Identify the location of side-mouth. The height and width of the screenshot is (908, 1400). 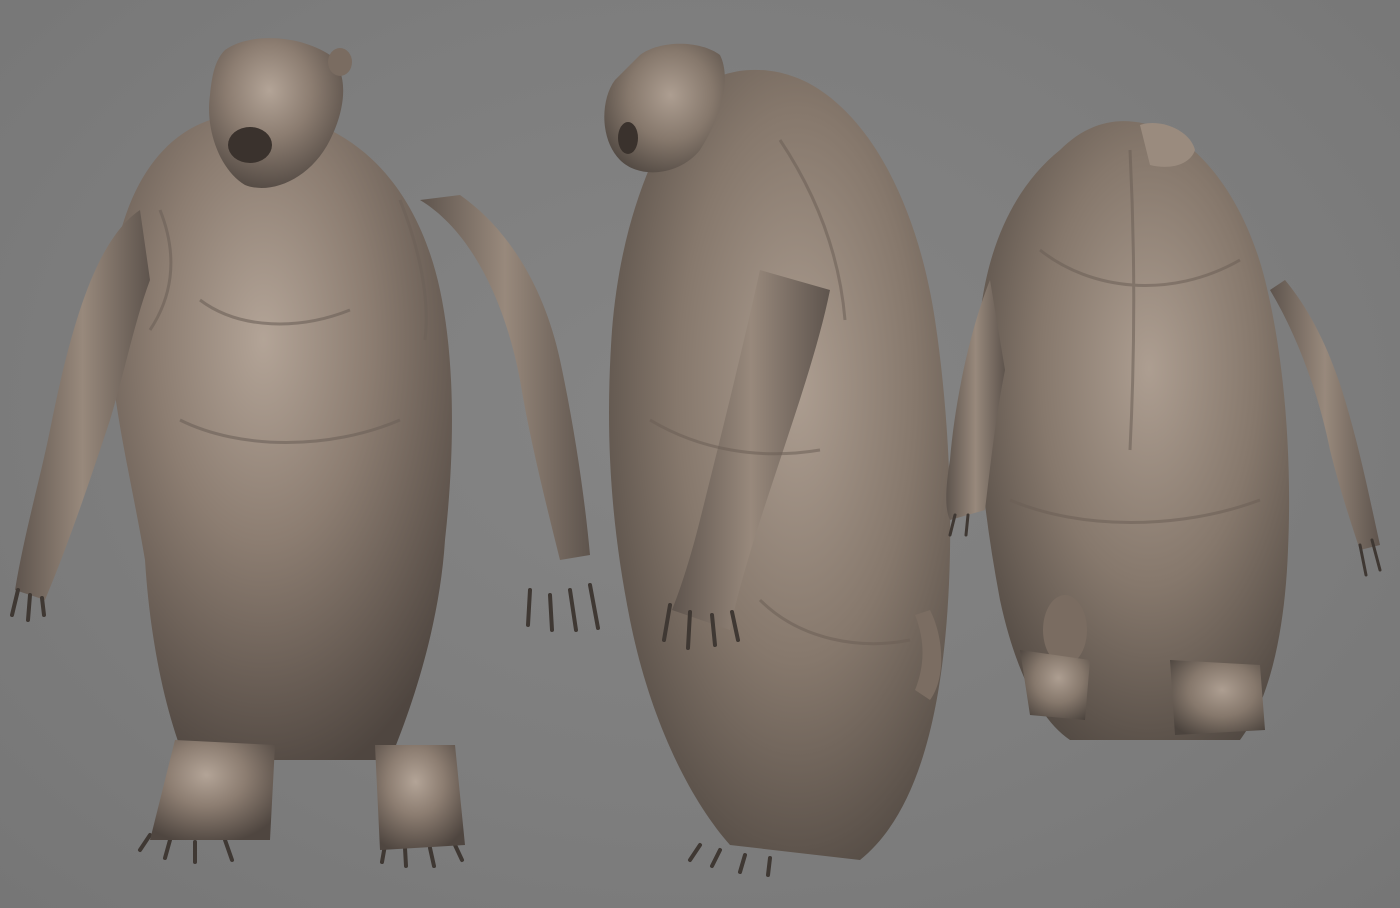
(628, 138).